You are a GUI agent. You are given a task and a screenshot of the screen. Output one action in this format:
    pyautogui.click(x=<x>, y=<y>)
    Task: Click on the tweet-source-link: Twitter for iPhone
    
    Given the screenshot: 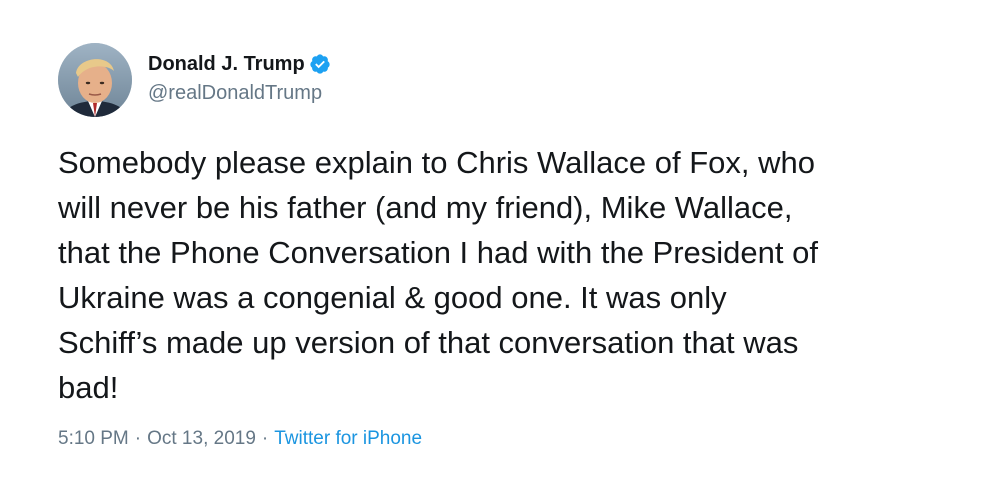 What is the action you would take?
    pyautogui.click(x=348, y=438)
    